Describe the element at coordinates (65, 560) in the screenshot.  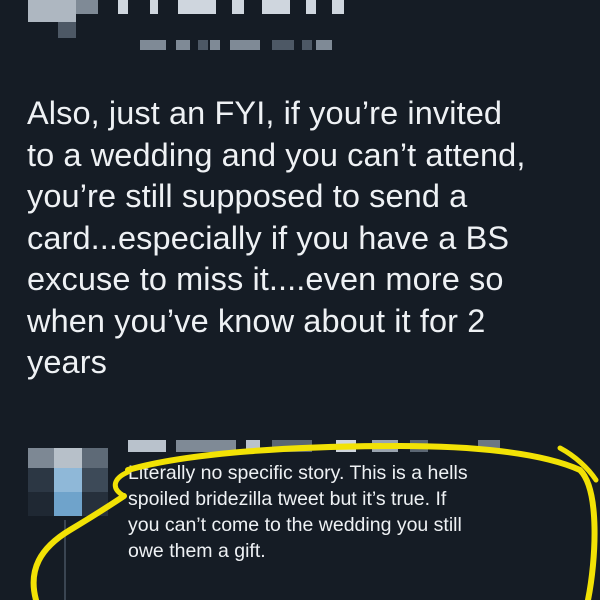
I see `thread-line` at that location.